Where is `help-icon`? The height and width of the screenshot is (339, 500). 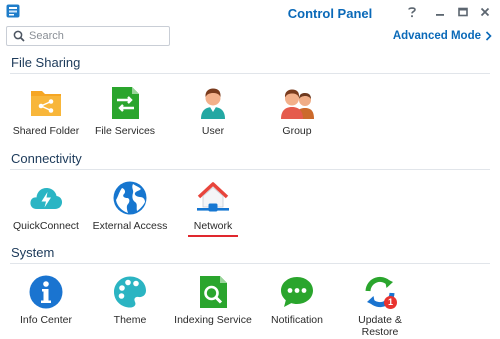 help-icon is located at coordinates (412, 12).